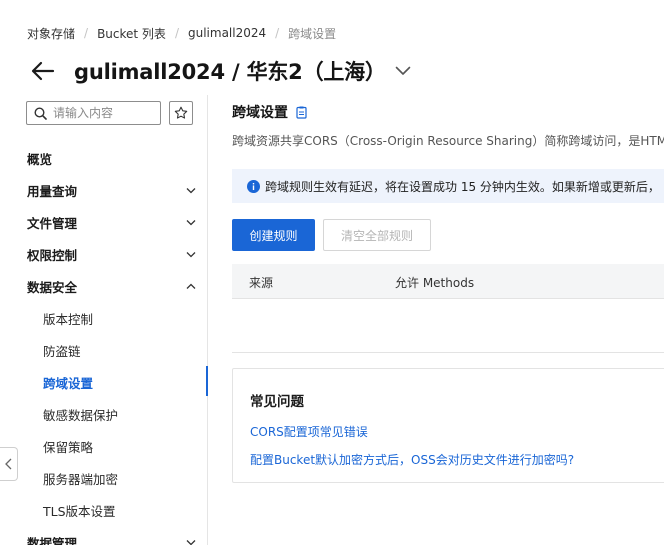 The height and width of the screenshot is (545, 664). What do you see at coordinates (309, 431) in the screenshot?
I see `faq-link-cors-errors: CORS配置项常见错误` at bounding box center [309, 431].